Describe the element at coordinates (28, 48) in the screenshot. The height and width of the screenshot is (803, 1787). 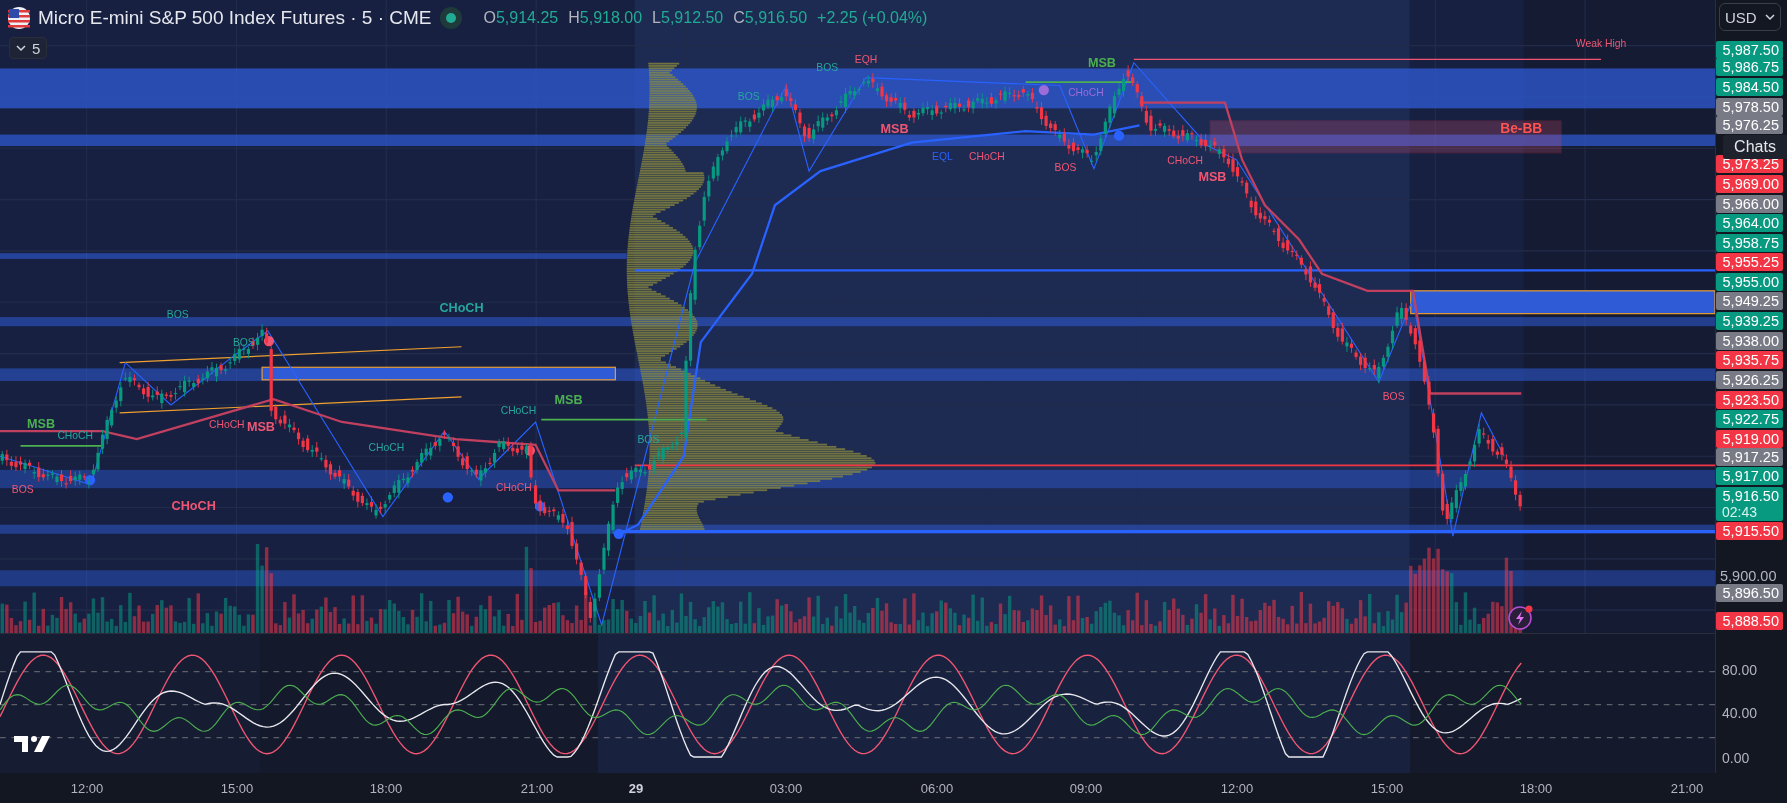
I see `interval-button: 5` at that location.